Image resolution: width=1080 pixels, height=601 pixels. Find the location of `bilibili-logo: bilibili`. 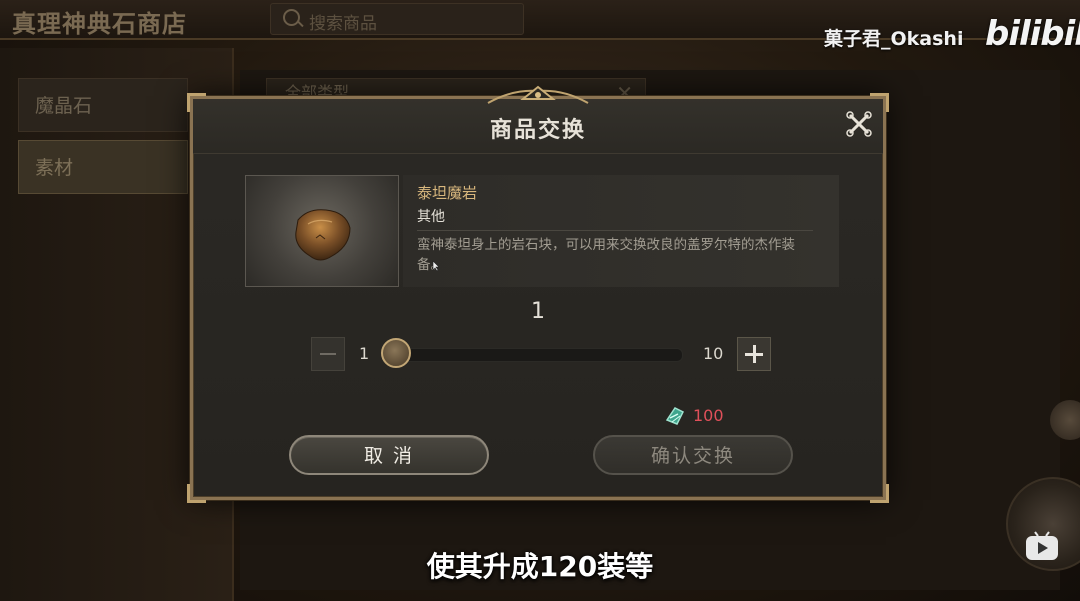

bilibili-logo: bilibili is located at coordinates (1032, 34).